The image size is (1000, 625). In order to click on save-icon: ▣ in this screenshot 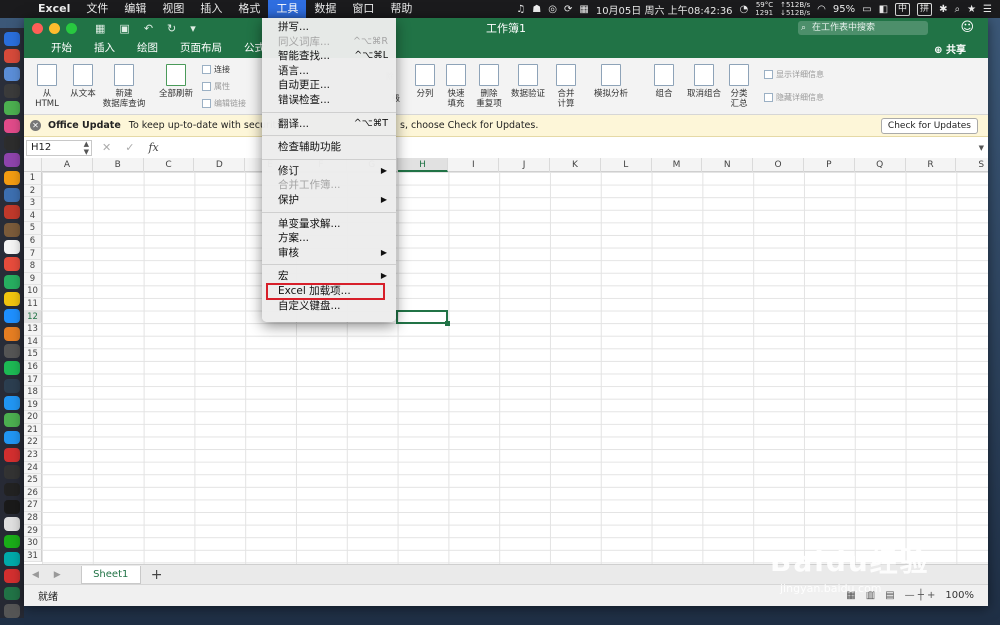, I will do `click(124, 28)`.